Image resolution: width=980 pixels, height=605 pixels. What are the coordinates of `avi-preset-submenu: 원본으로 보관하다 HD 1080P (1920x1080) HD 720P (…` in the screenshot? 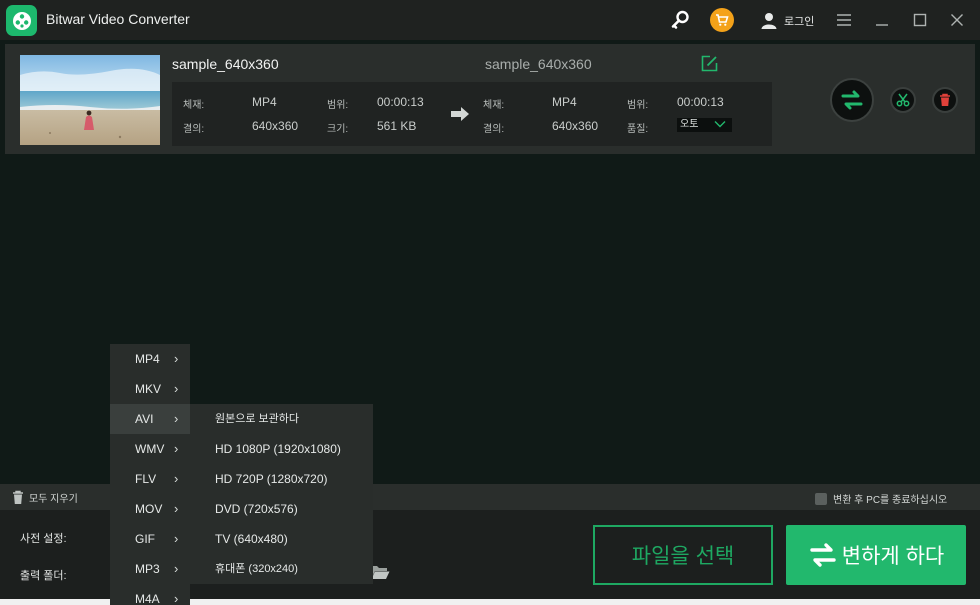 It's located at (281, 494).